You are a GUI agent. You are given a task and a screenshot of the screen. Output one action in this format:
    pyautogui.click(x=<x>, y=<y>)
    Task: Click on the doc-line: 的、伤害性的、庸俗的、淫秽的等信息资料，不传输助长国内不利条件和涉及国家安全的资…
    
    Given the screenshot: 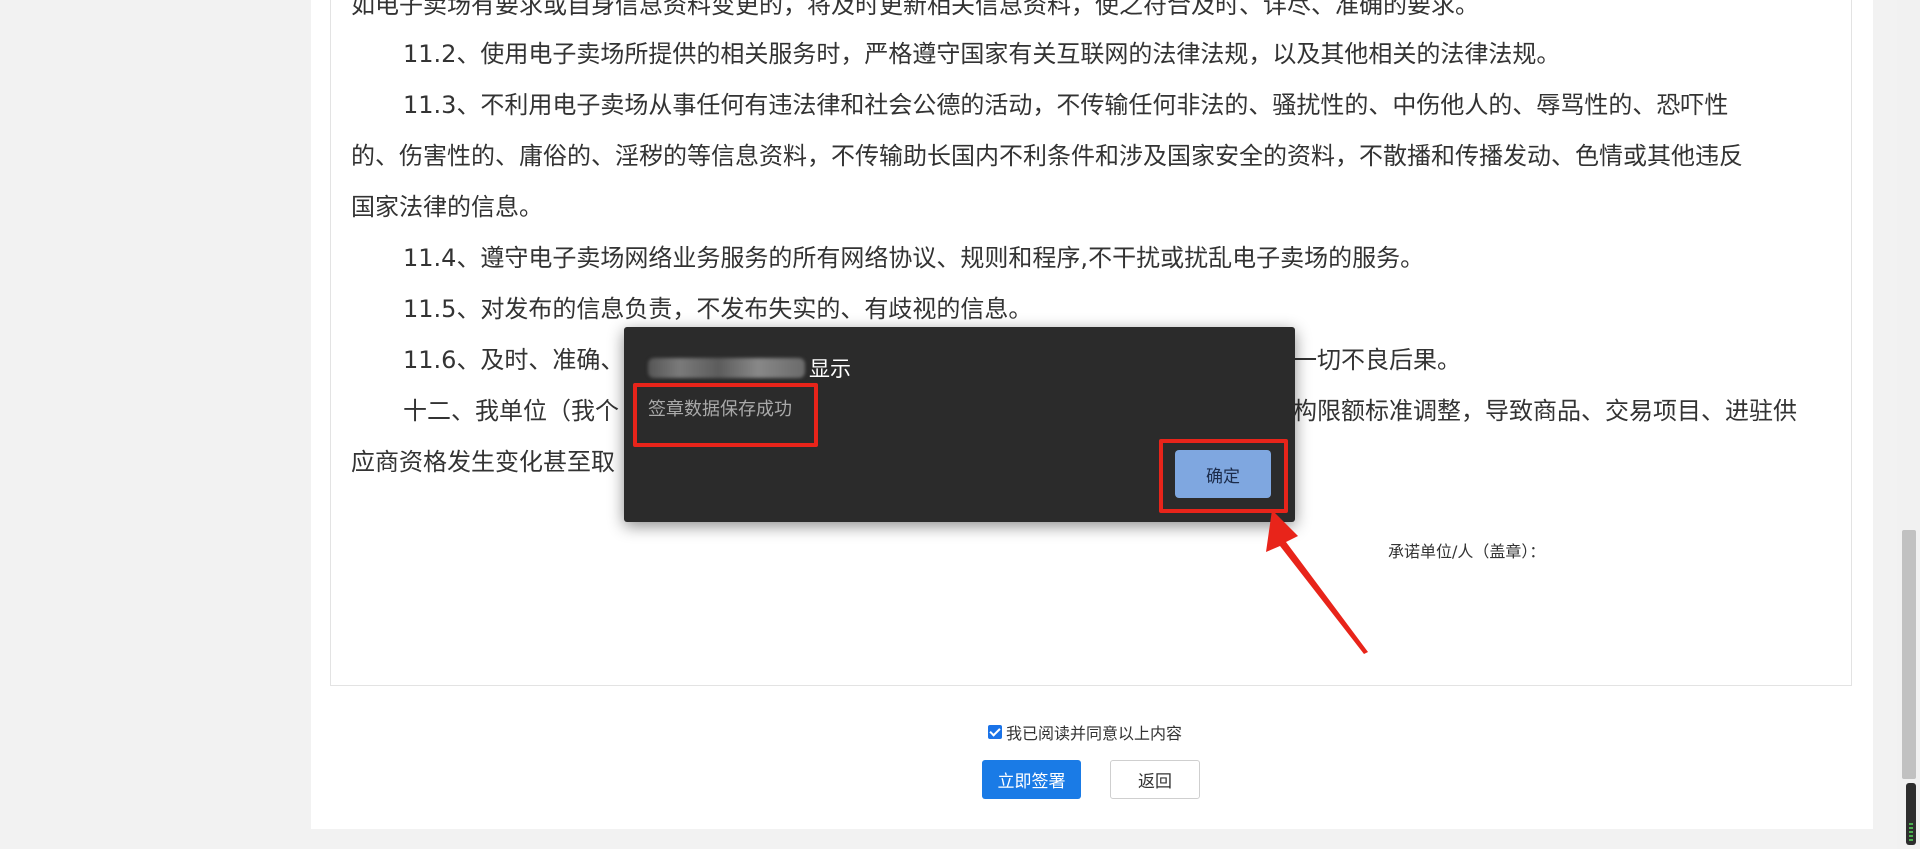 What is the action you would take?
    pyautogui.click(x=1047, y=156)
    